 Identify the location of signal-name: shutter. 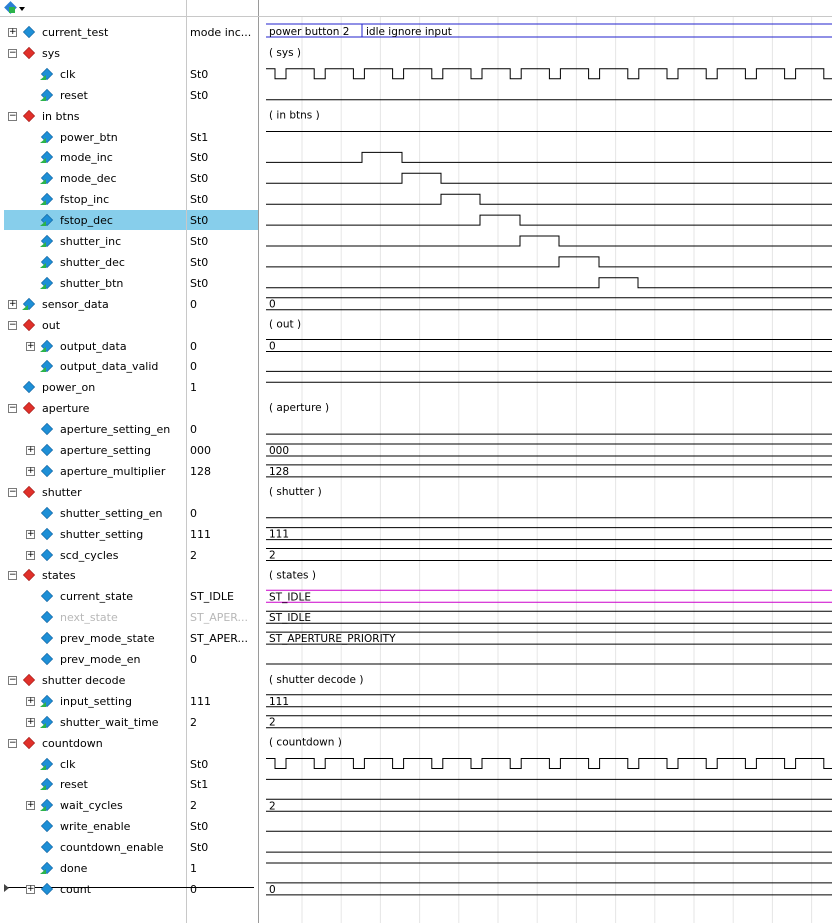
(62, 492).